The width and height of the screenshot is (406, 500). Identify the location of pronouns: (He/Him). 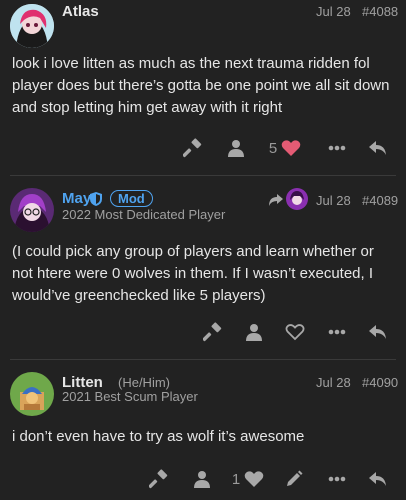
(144, 382).